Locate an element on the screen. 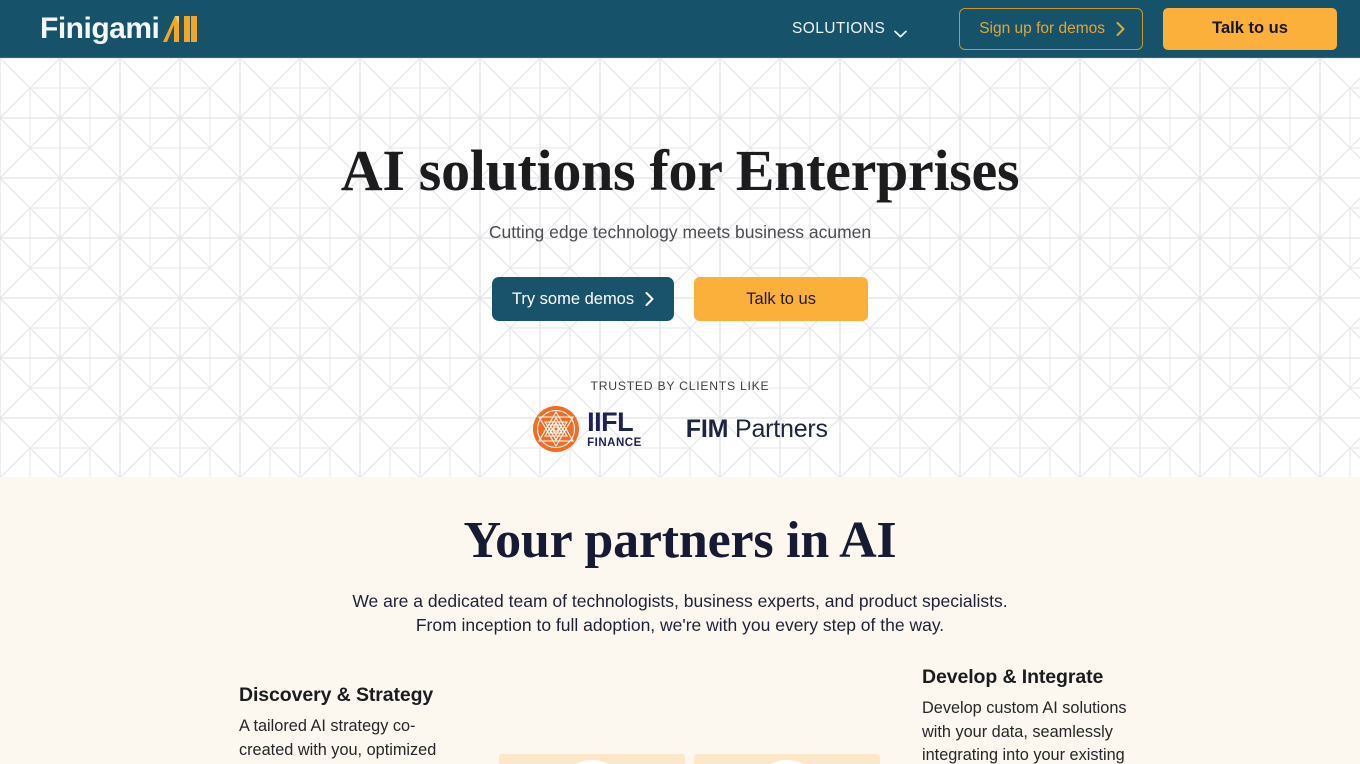  iifl-subname: FINANCE is located at coordinates (614, 443).